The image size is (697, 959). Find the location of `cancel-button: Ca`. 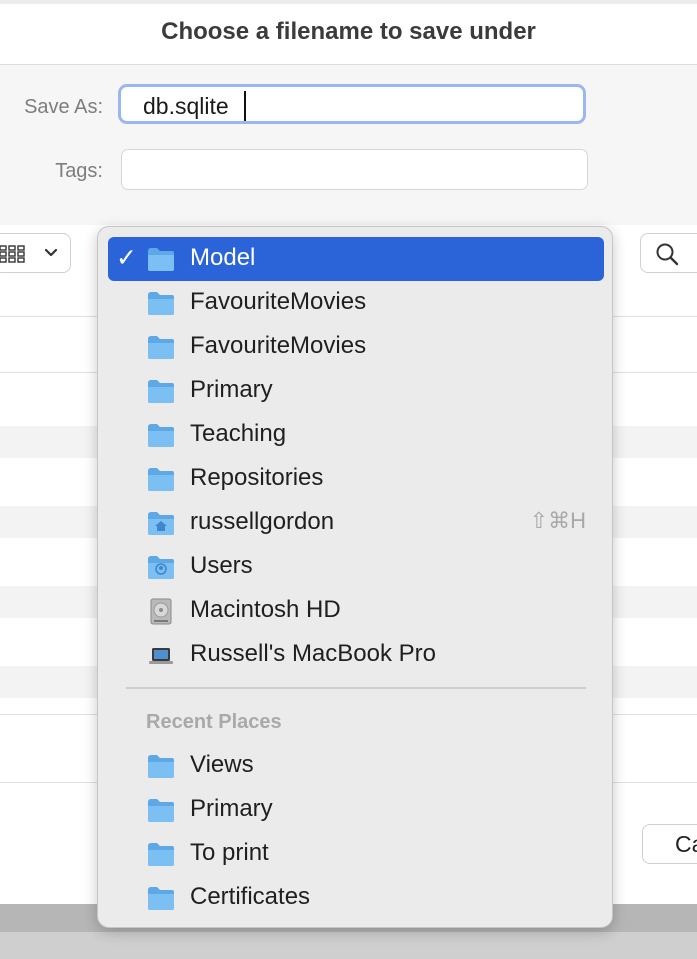

cancel-button: Ca is located at coordinates (669, 844).